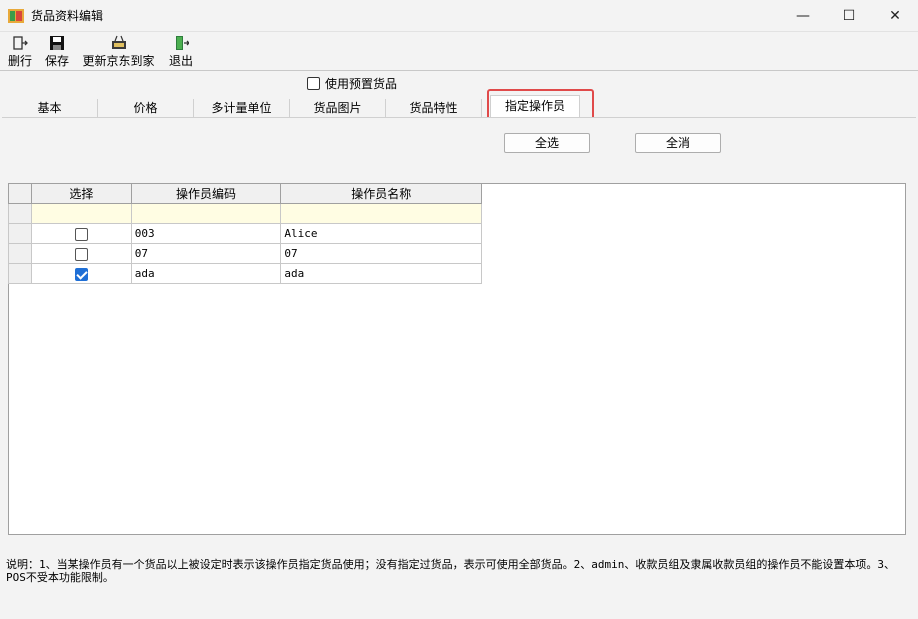 Image resolution: width=918 pixels, height=619 pixels. Describe the element at coordinates (381, 193) in the screenshot. I see `column-header-name: 操作员名称` at that location.